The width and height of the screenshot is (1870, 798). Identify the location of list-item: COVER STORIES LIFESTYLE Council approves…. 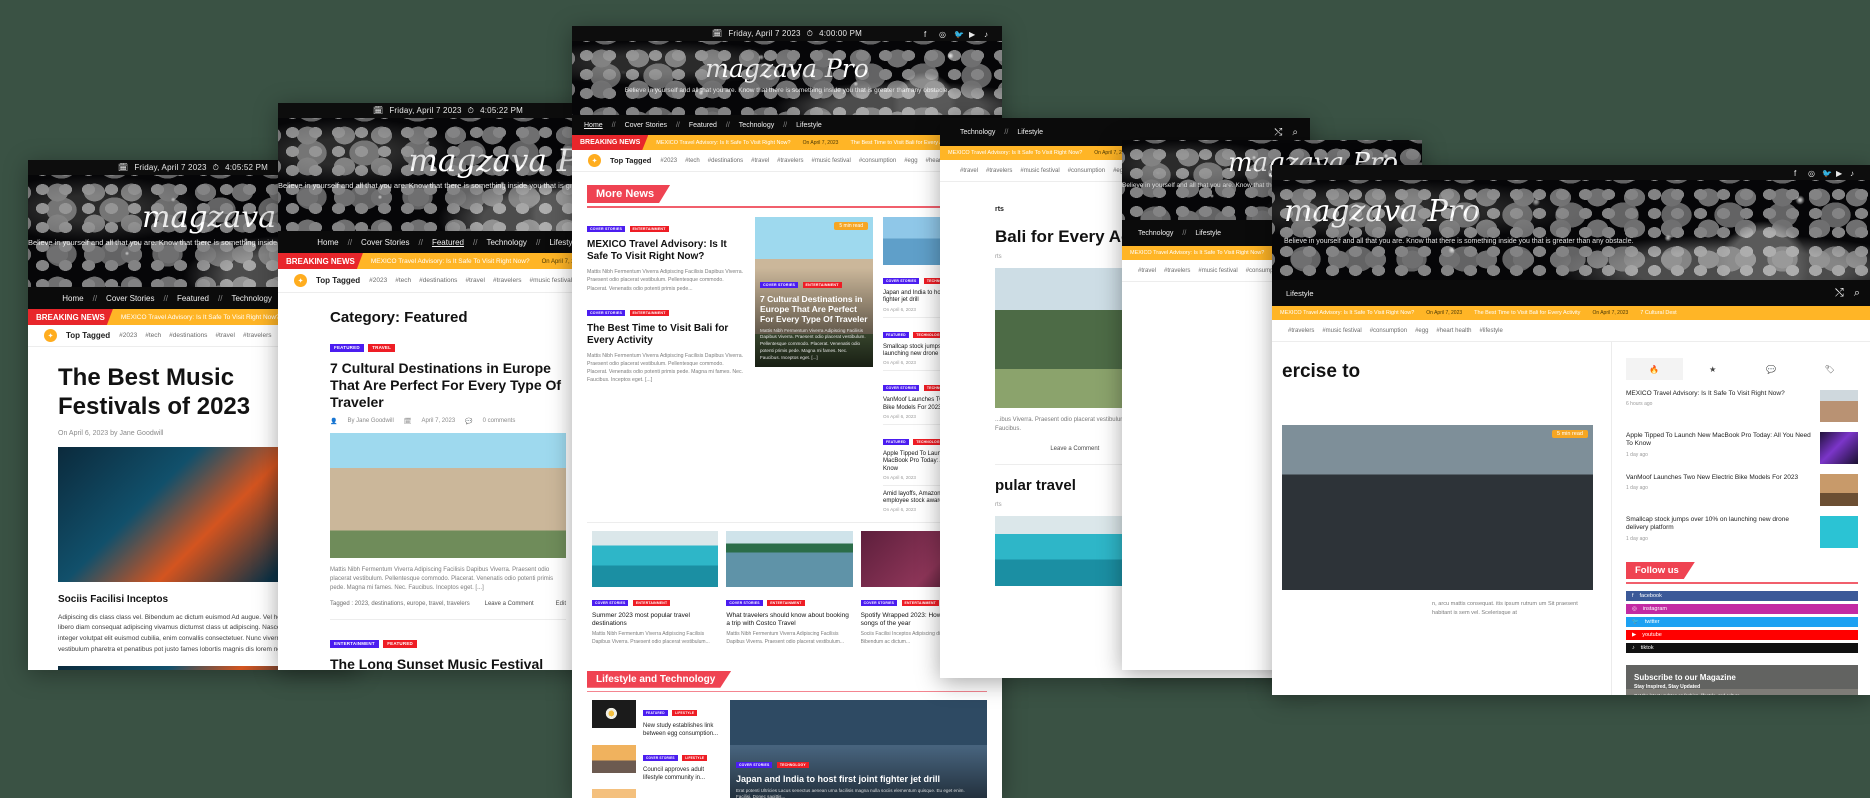
(656, 763).